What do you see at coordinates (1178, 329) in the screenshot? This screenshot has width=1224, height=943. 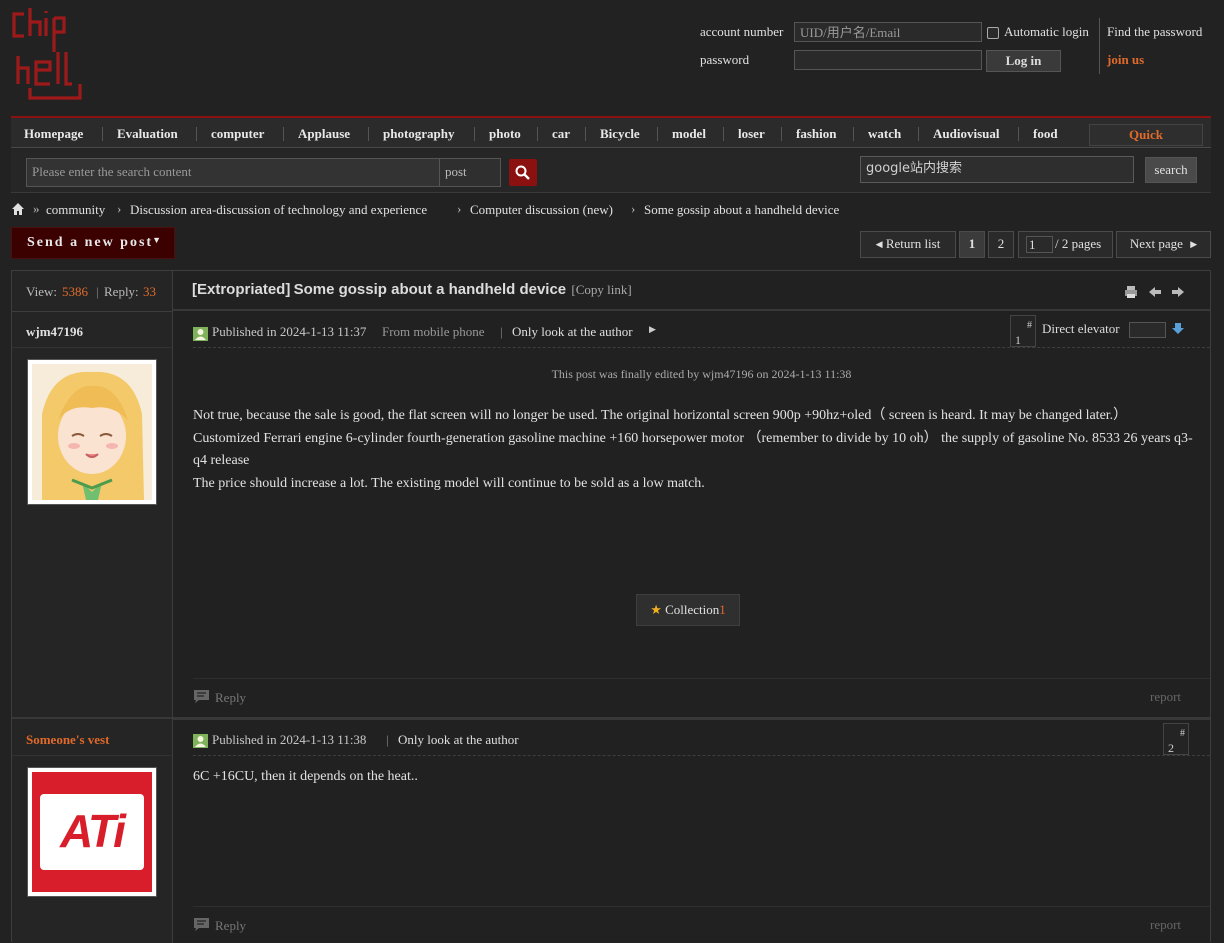 I see `go-down-icon` at bounding box center [1178, 329].